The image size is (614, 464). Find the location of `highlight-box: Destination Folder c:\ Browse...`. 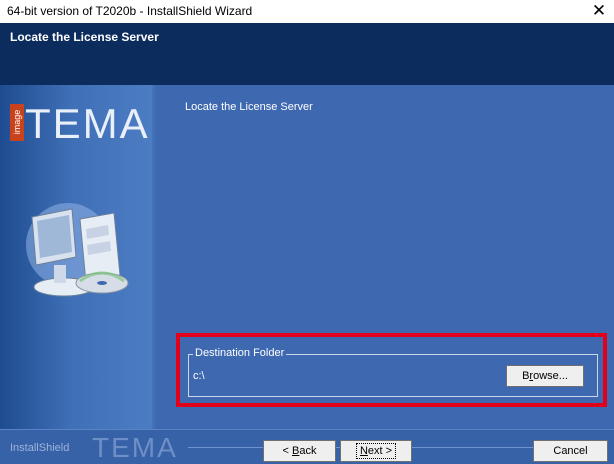

highlight-box: Destination Folder c:\ Browse... is located at coordinates (391, 370).